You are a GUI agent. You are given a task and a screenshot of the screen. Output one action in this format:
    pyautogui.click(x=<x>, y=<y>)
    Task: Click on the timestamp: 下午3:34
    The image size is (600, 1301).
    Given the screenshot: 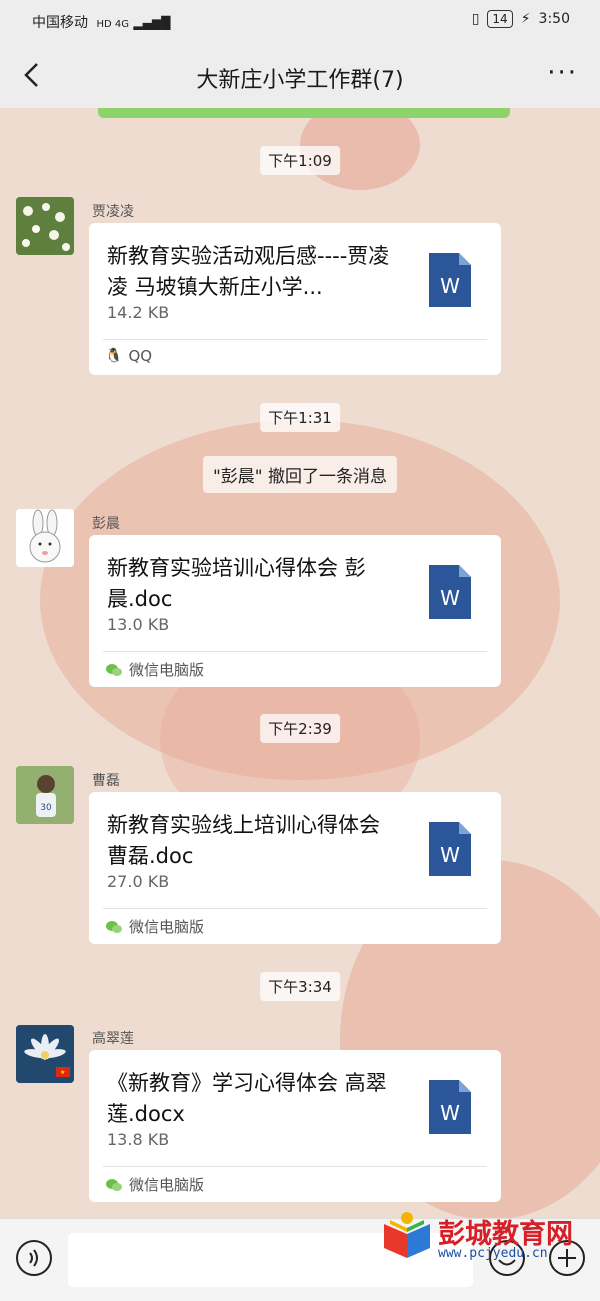 What is the action you would take?
    pyautogui.click(x=300, y=986)
    